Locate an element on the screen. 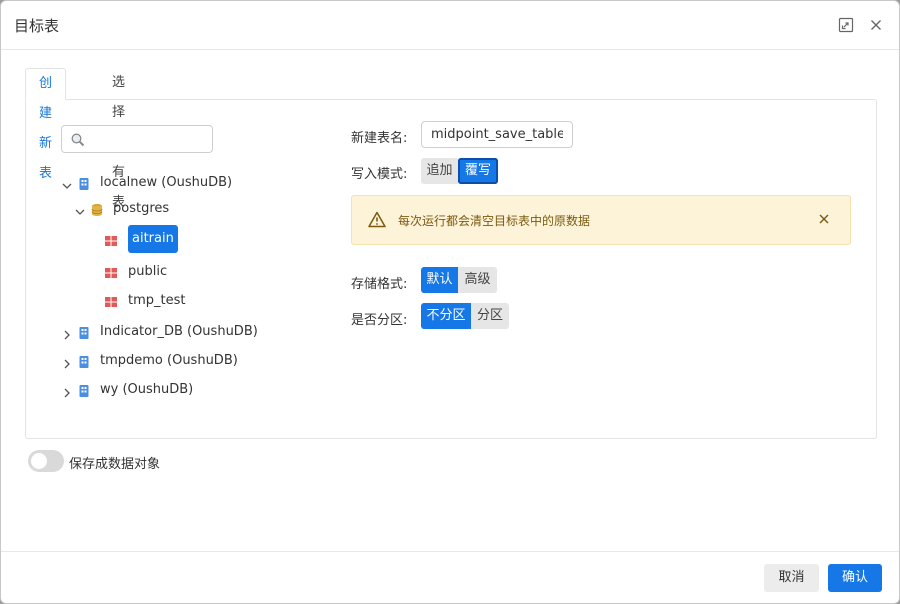 Image resolution: width=900 pixels, height=604 pixels. tab-select-existing-table: 选择已有表 is located at coordinates (118, 139).